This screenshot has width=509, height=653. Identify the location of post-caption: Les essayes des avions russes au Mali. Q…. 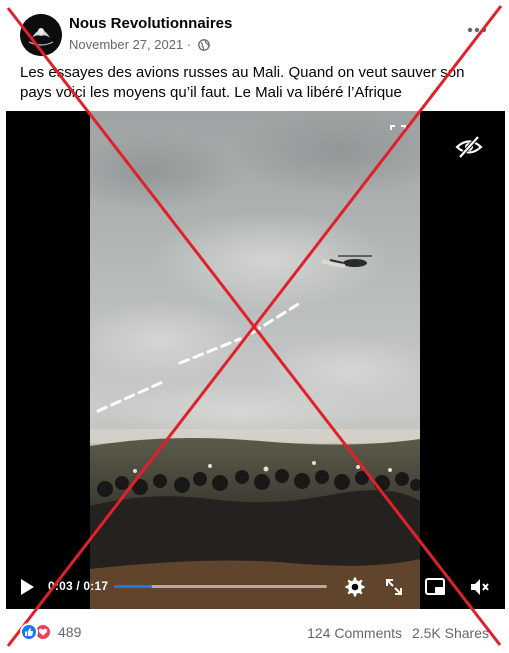
(242, 82).